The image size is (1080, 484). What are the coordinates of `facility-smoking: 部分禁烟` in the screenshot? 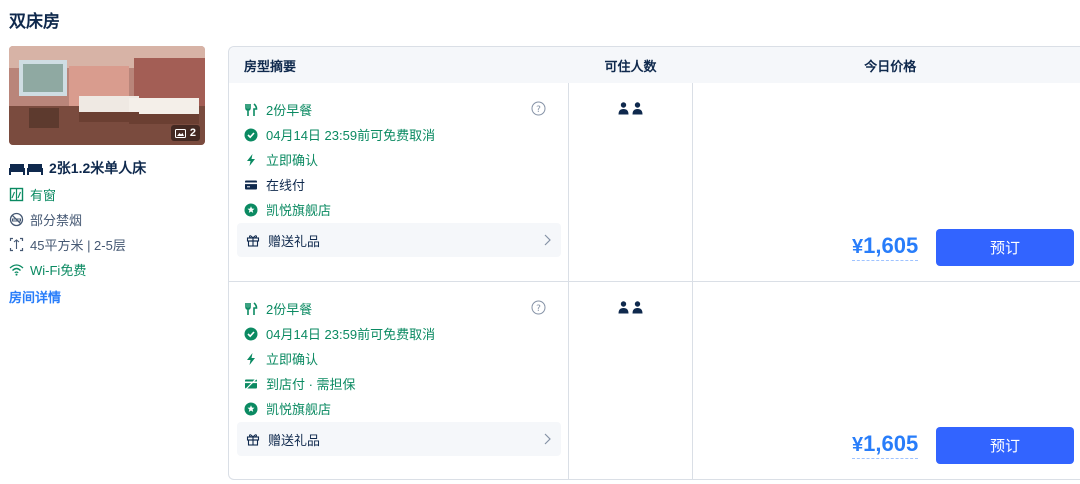 It's located at (107, 219).